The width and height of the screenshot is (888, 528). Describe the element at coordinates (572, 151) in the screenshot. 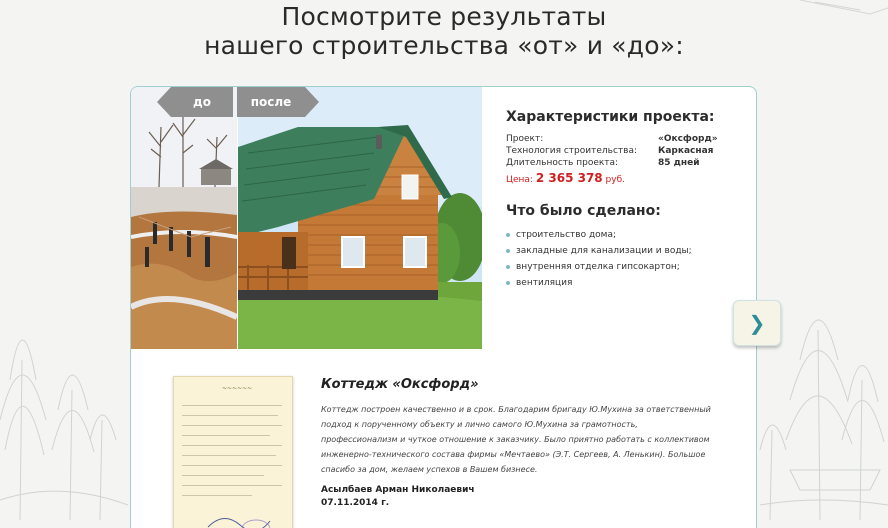

I see `spec-key: Технология строительства:` at that location.